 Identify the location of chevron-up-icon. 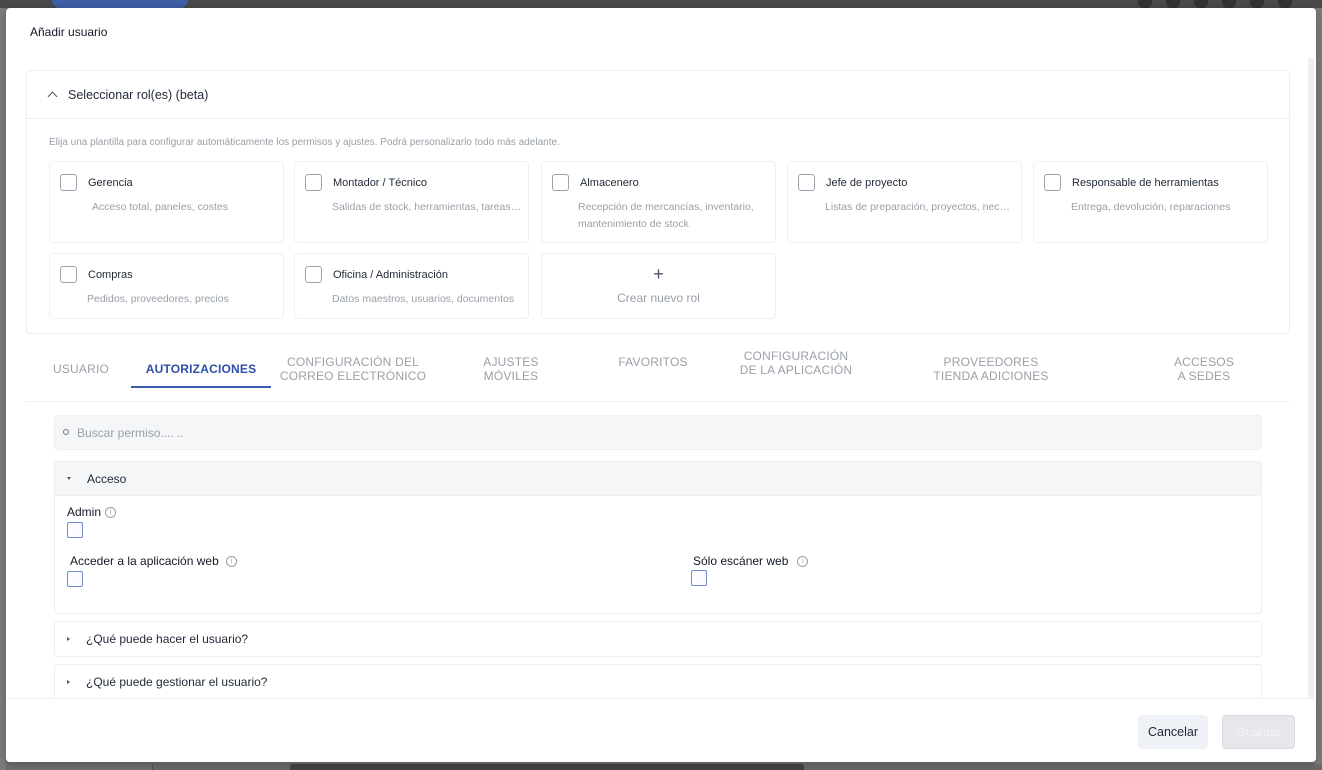
(52, 96).